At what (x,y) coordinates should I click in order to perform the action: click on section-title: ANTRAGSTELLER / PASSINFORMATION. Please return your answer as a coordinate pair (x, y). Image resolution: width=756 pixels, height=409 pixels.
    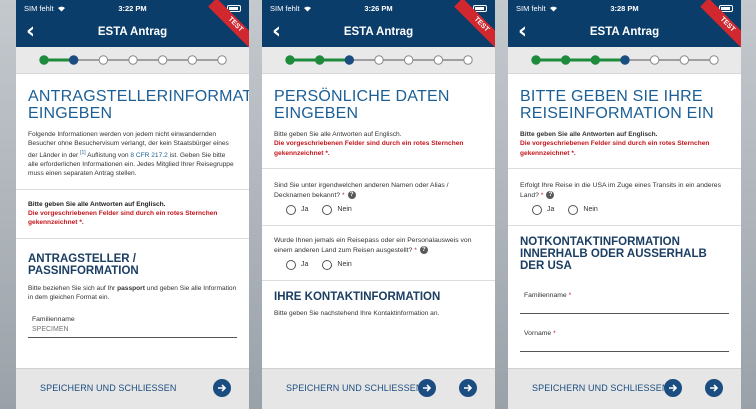
    Looking at the image, I should click on (83, 264).